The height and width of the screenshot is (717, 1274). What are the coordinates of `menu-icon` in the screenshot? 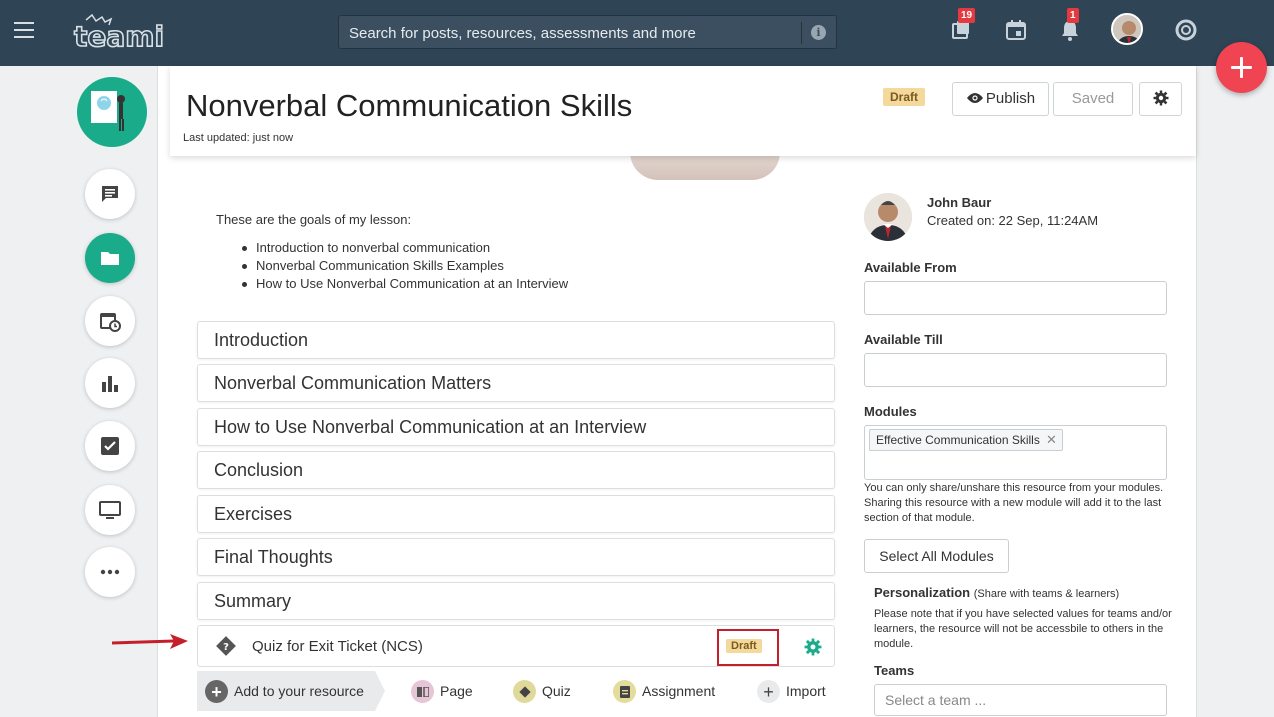 It's located at (24, 30).